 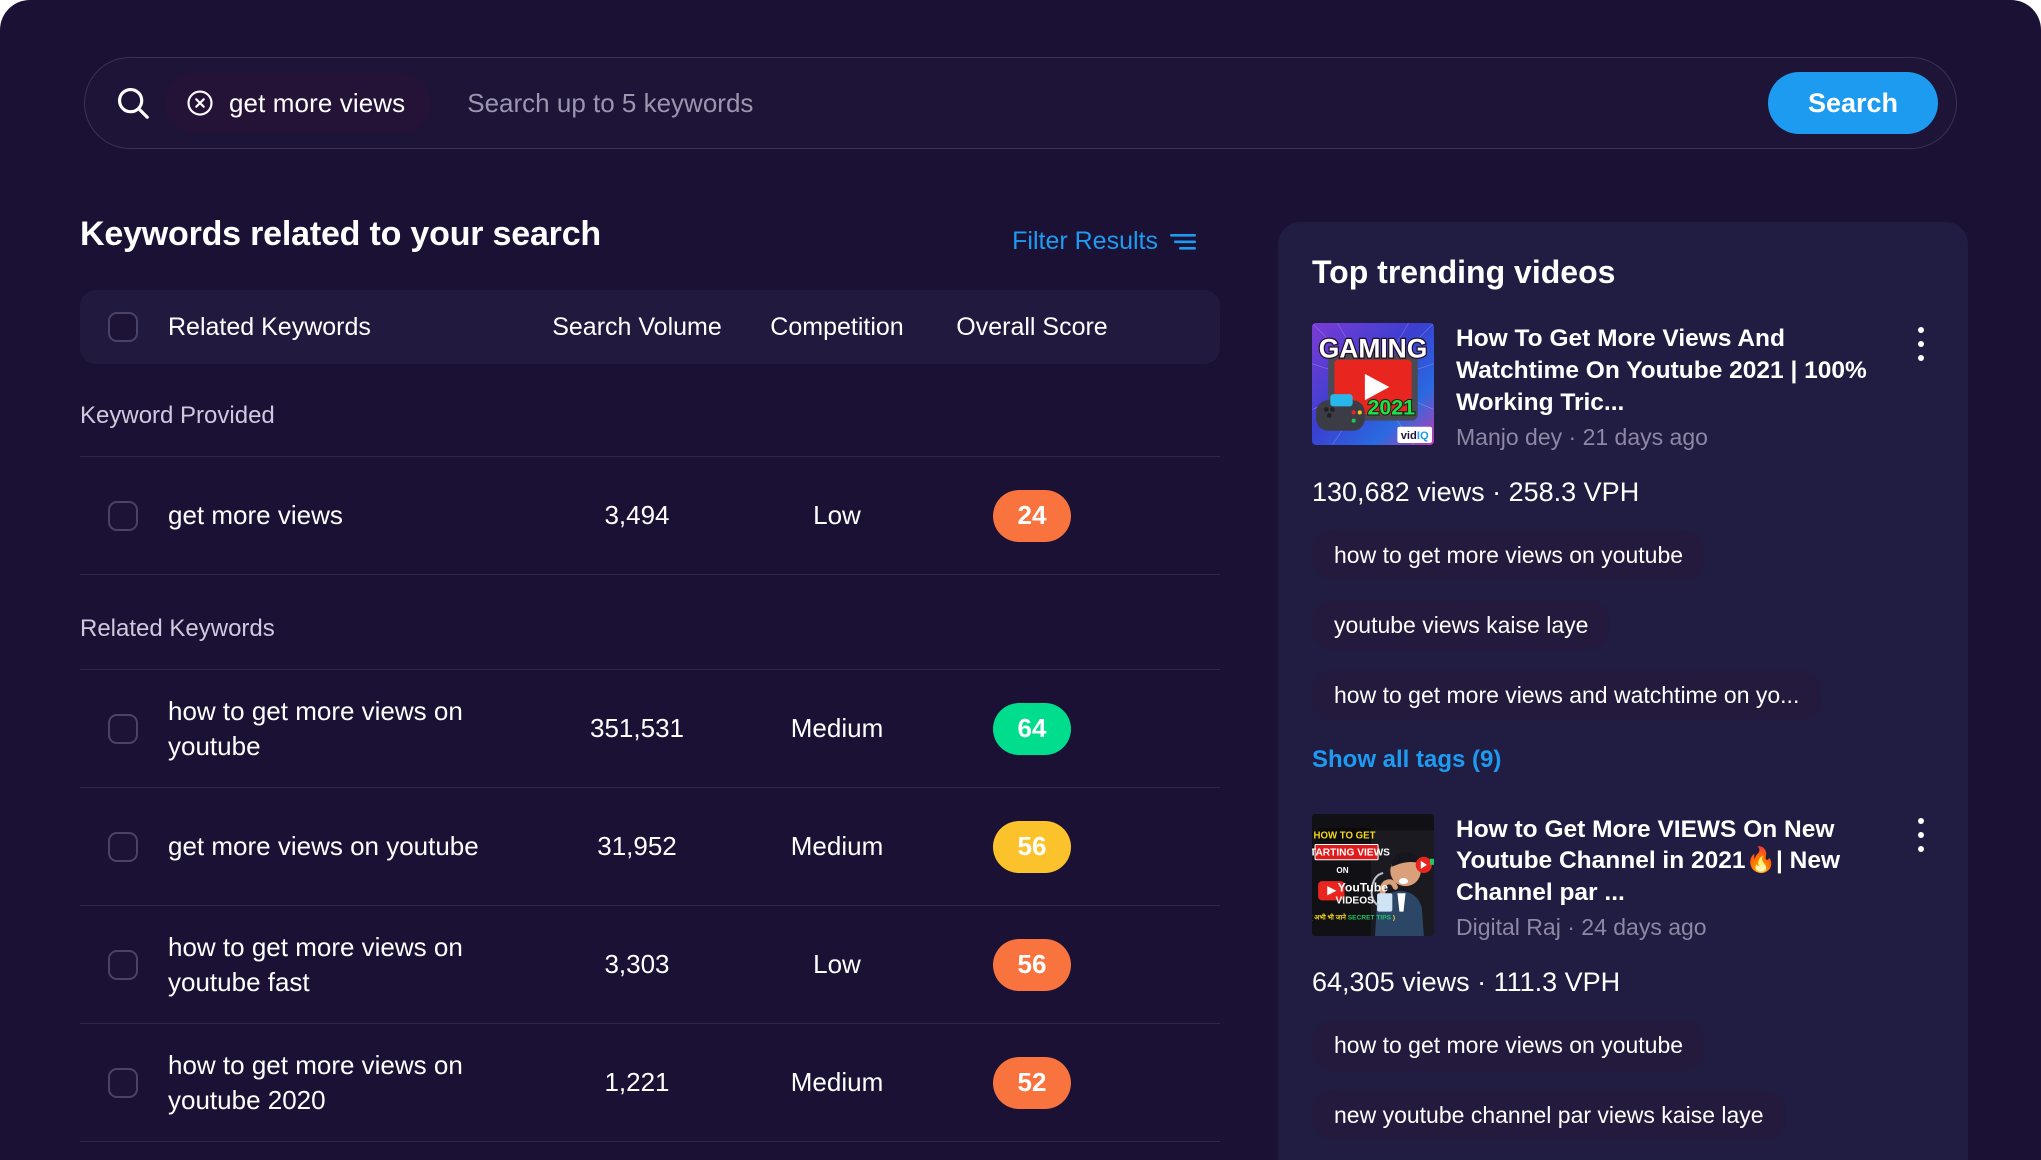 What do you see at coordinates (323, 846) in the screenshot?
I see `row-keyword: get more views on youtube` at bounding box center [323, 846].